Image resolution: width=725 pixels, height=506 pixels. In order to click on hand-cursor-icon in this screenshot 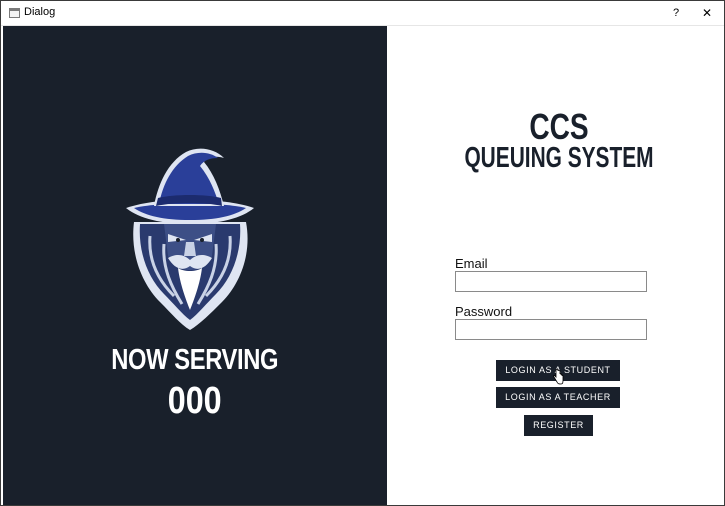, I will do `click(558, 377)`.